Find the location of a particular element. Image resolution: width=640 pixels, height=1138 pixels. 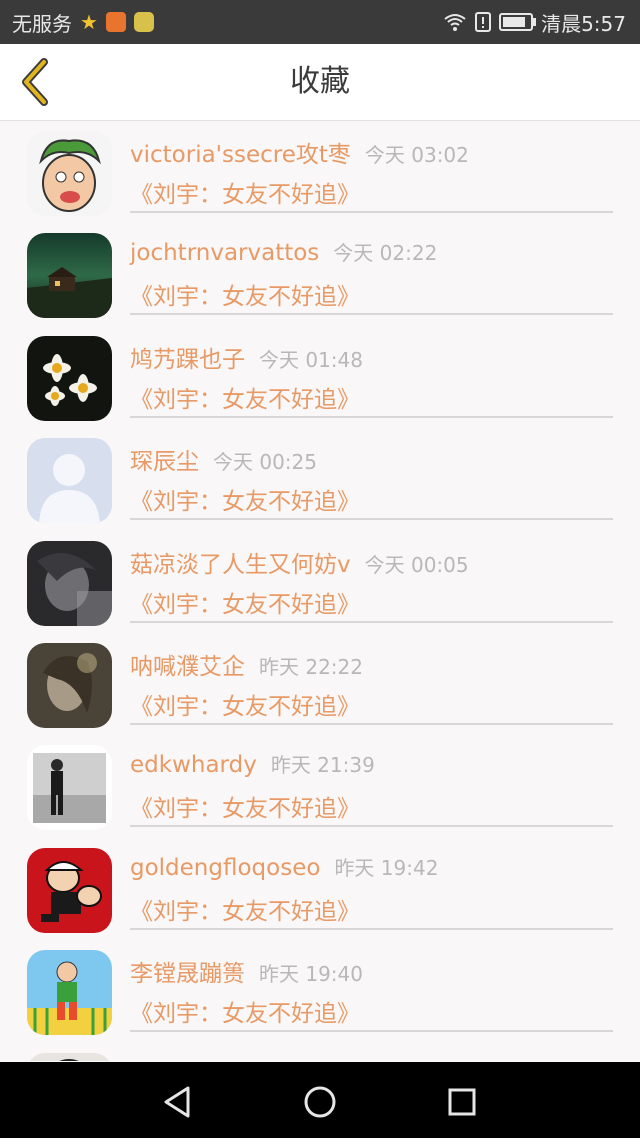

page-title: 收藏 is located at coordinates (320, 81).